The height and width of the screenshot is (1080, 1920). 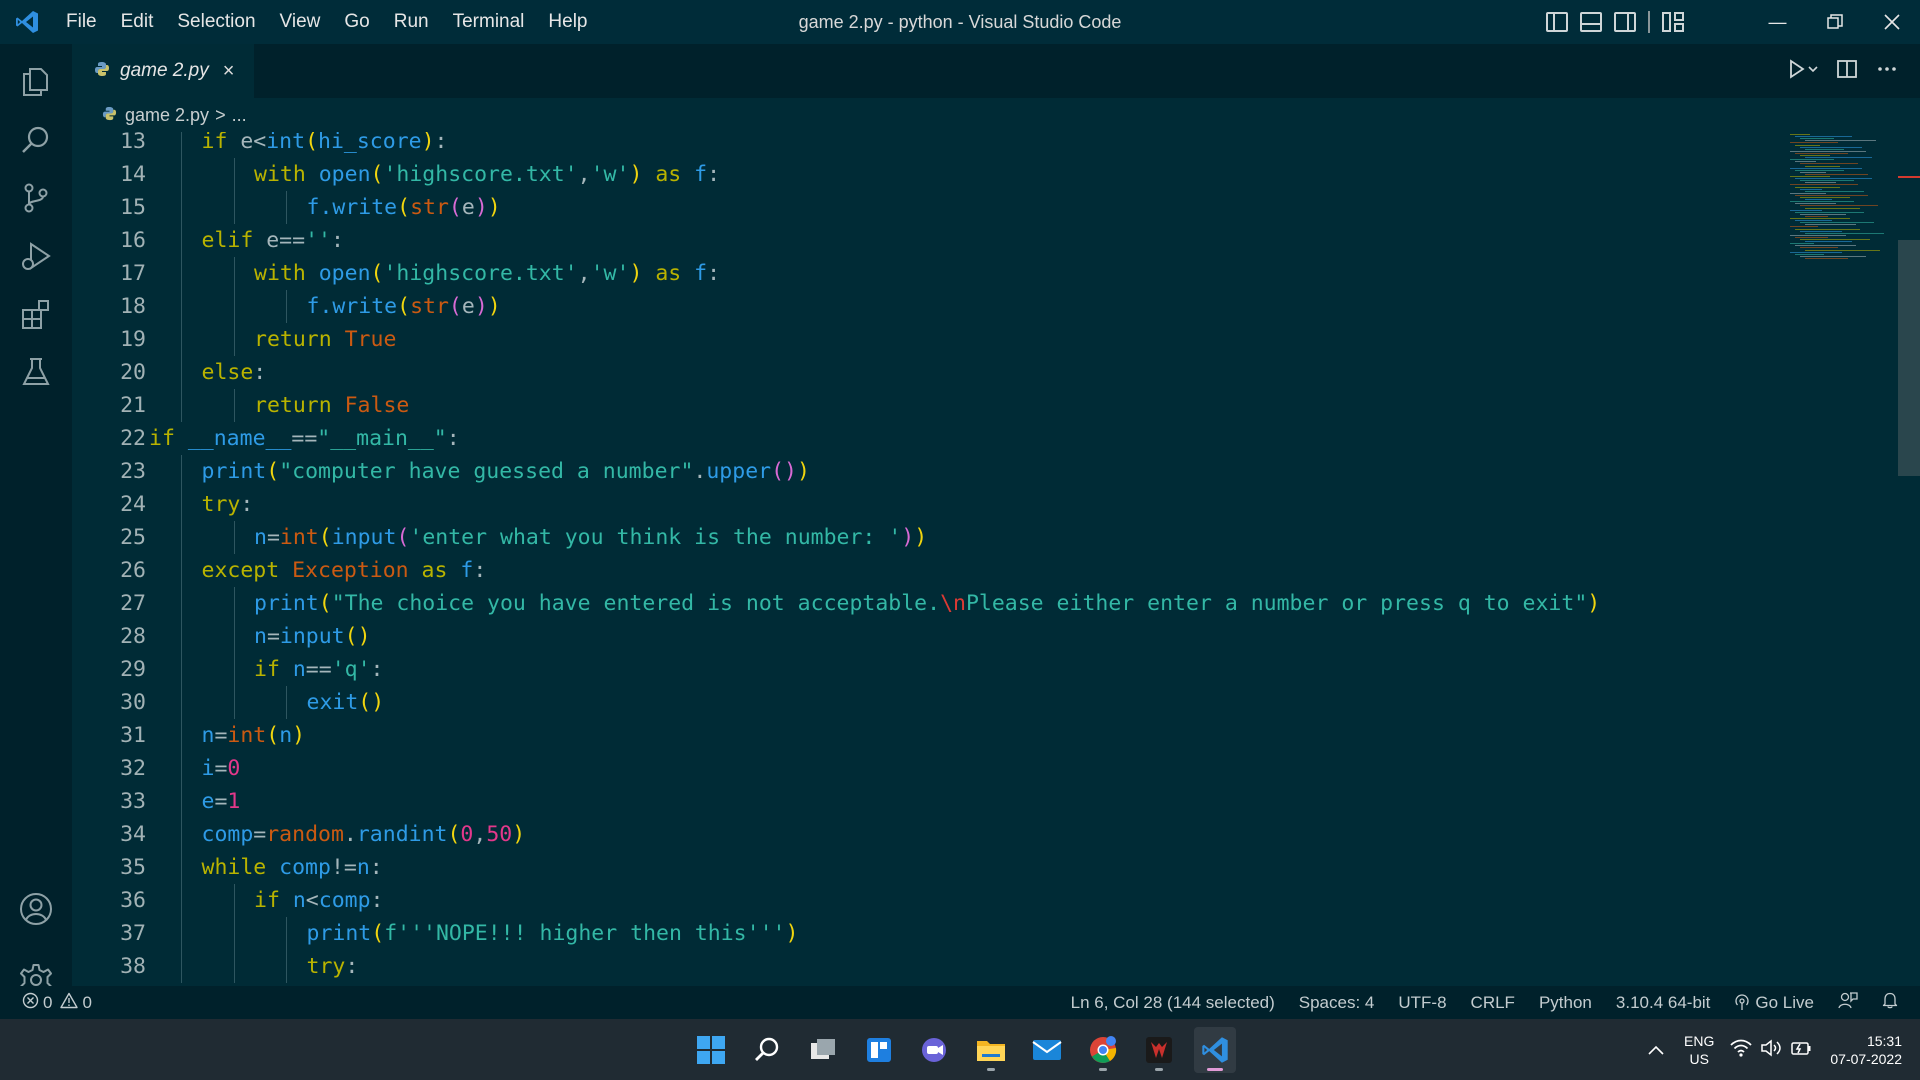 I want to click on notifications-bell-icon, so click(x=1890, y=1002).